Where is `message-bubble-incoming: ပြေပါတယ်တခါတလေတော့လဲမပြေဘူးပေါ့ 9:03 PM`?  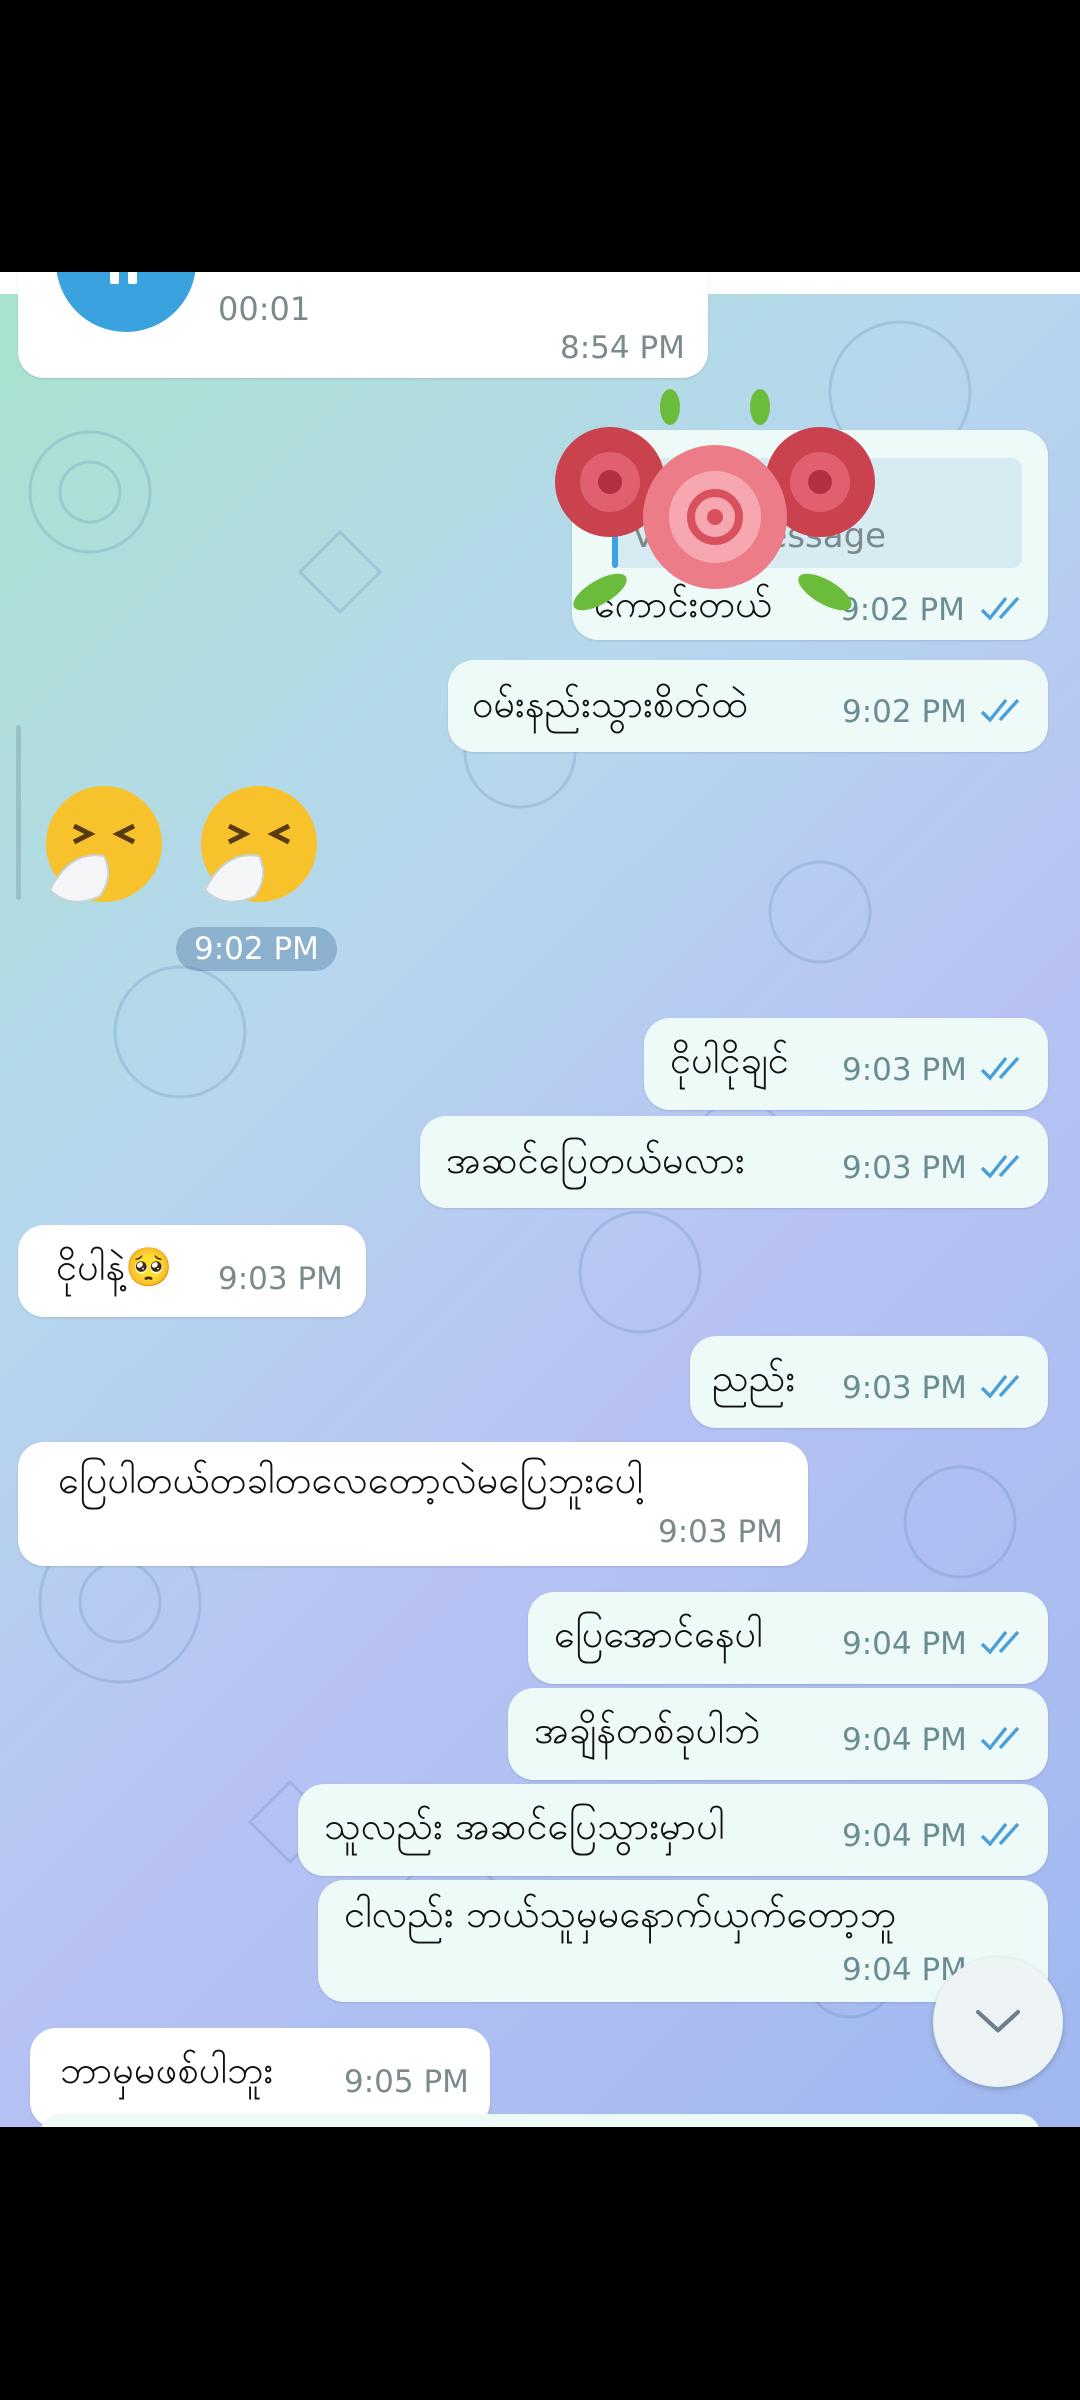 message-bubble-incoming: ပြေပါတယ်တခါတလေတော့လဲမပြေဘူးပေါ့ 9:03 PM is located at coordinates (413, 1504).